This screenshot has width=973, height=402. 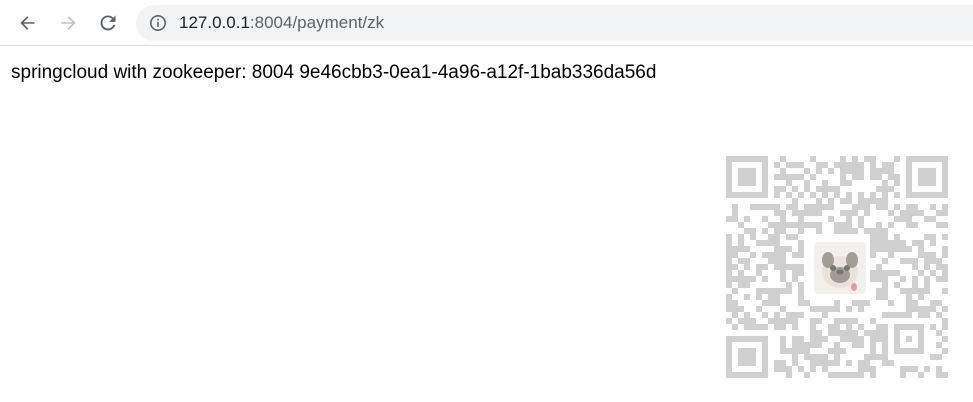 I want to click on info-icon, so click(x=158, y=23).